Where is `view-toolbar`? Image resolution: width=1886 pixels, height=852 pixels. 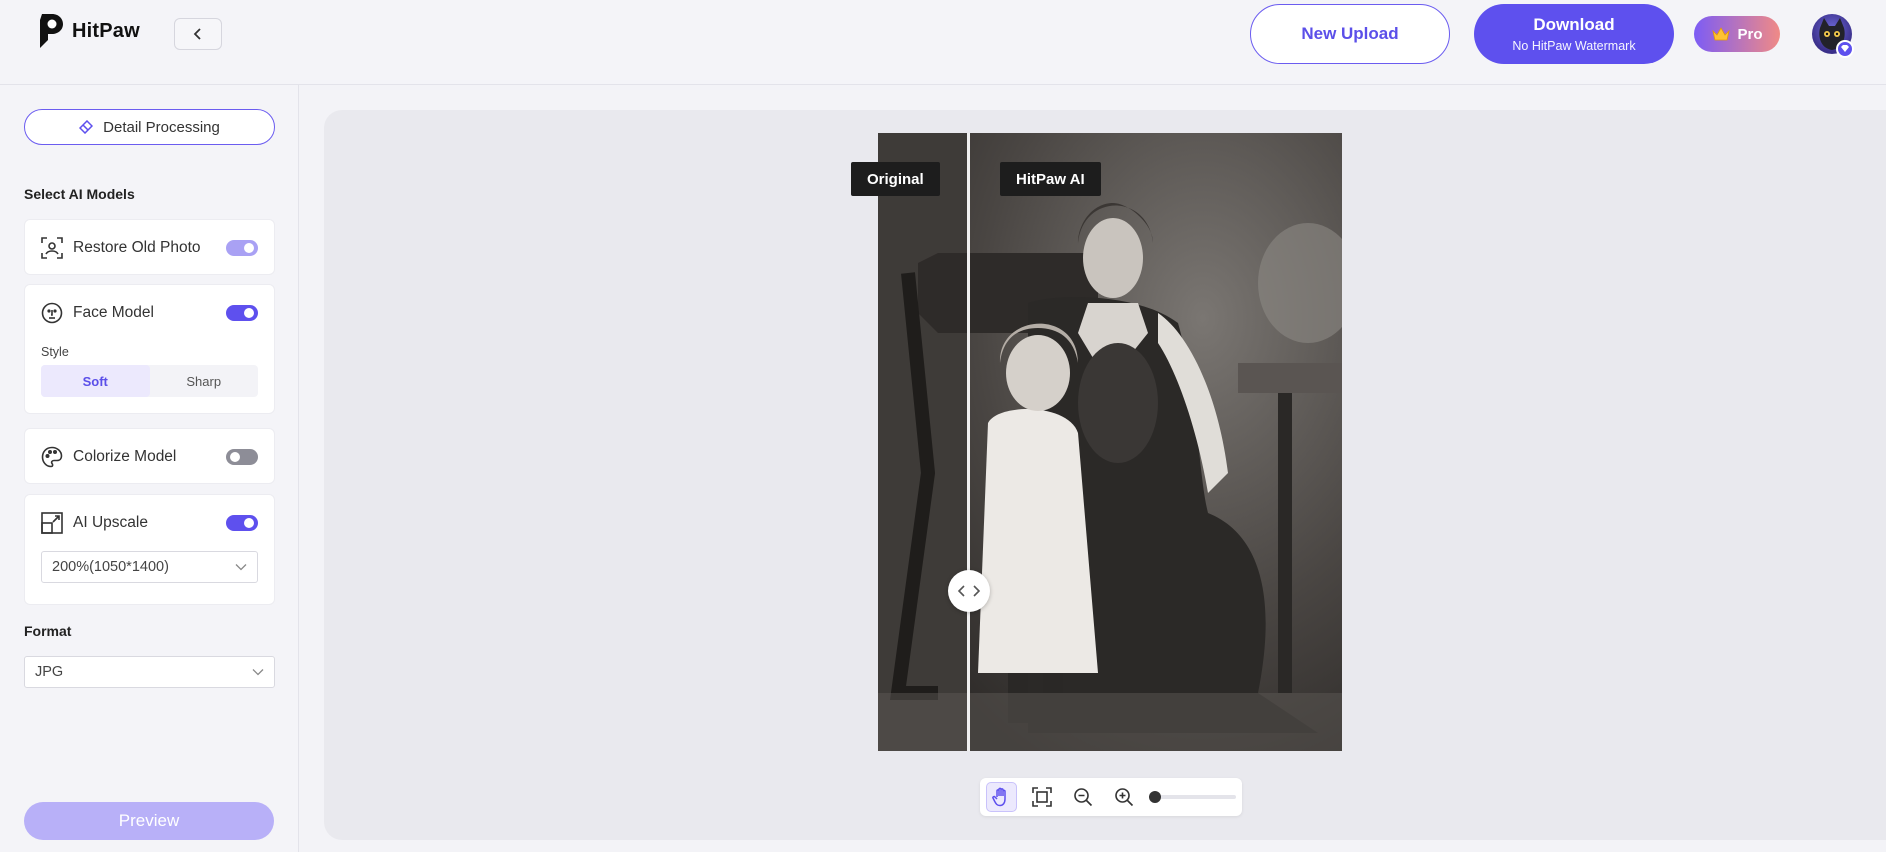
view-toolbar is located at coordinates (1111, 797).